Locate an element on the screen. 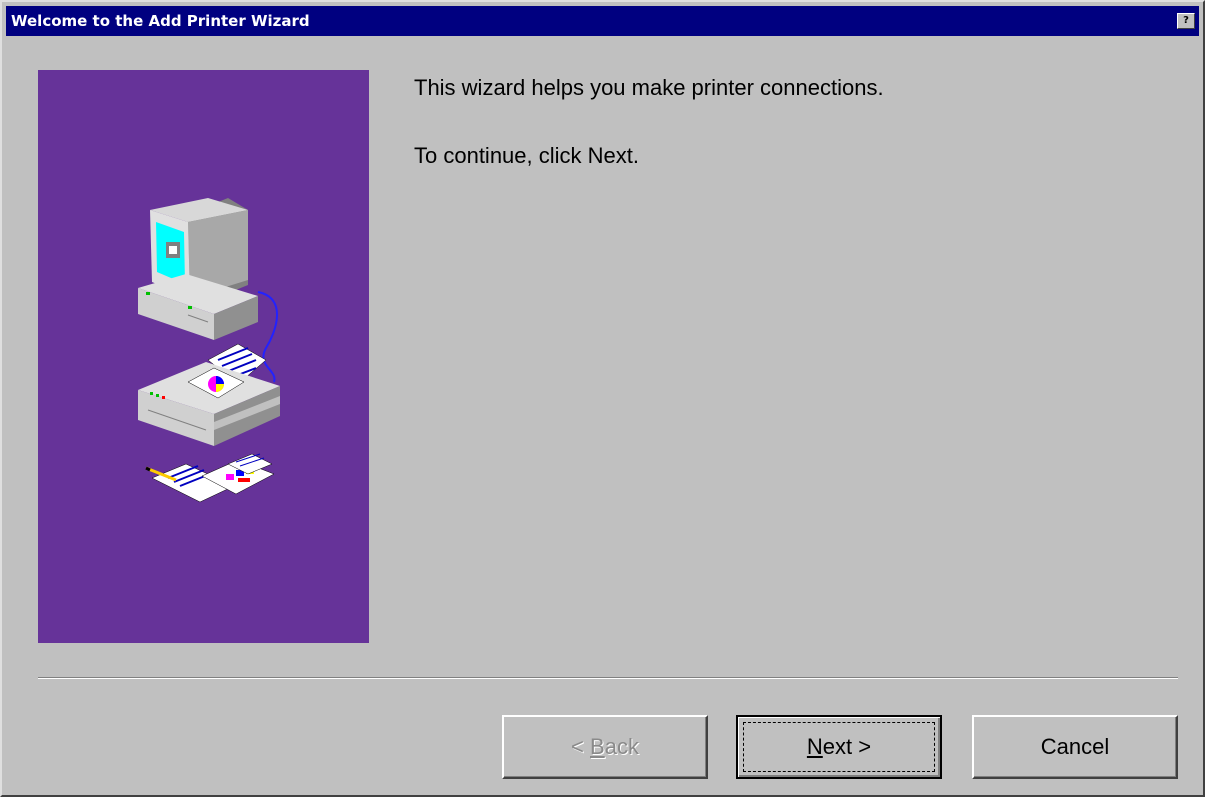 The height and width of the screenshot is (797, 1205). next-button: Next > is located at coordinates (839, 747).